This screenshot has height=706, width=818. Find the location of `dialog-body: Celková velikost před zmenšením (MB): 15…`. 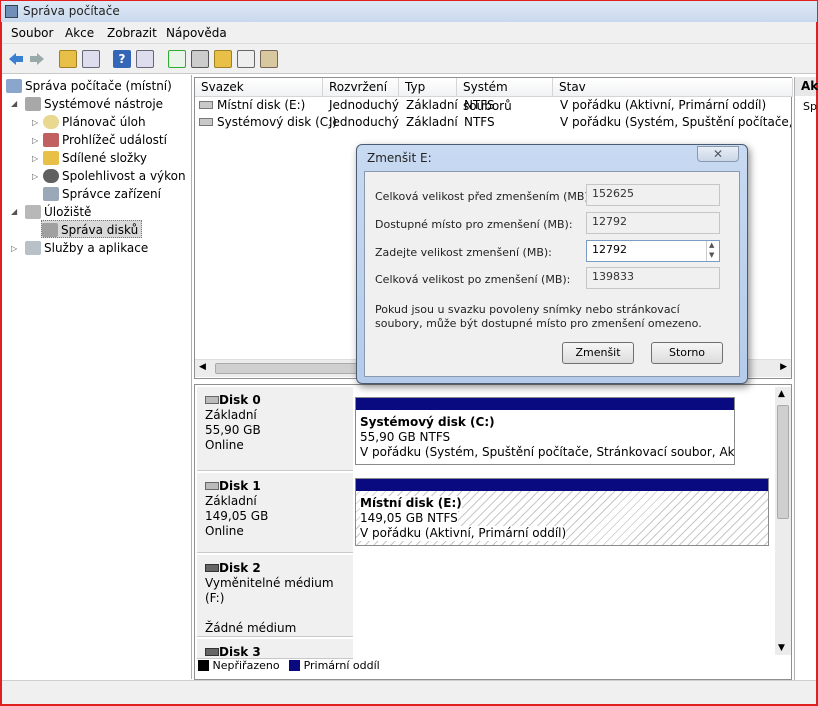

dialog-body: Celková velikost před zmenšením (MB): 15… is located at coordinates (552, 274).